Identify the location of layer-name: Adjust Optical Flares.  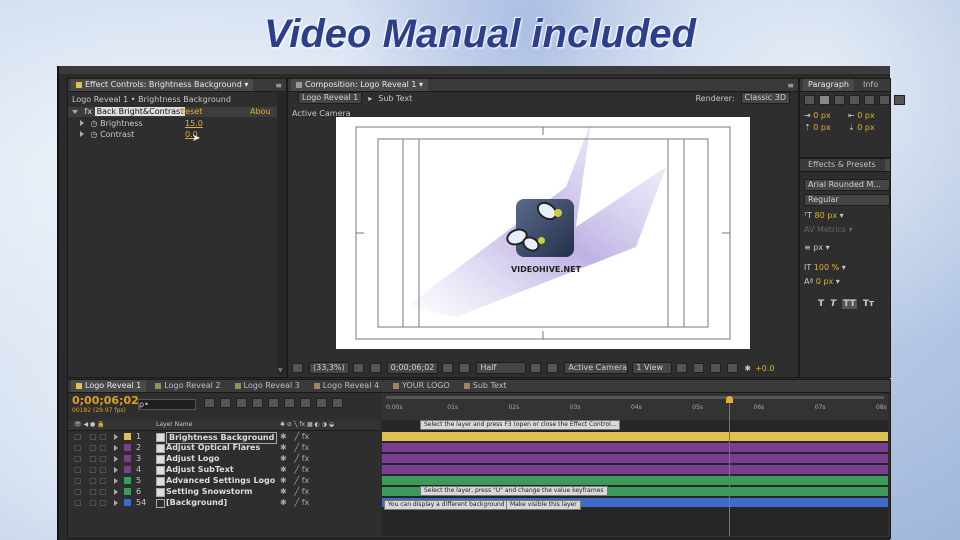
(213, 448).